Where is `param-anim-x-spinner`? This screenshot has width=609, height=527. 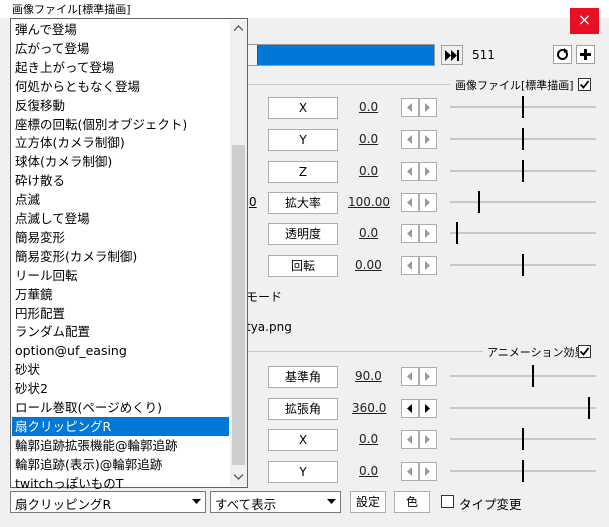
param-anim-x-spinner is located at coordinates (419, 439).